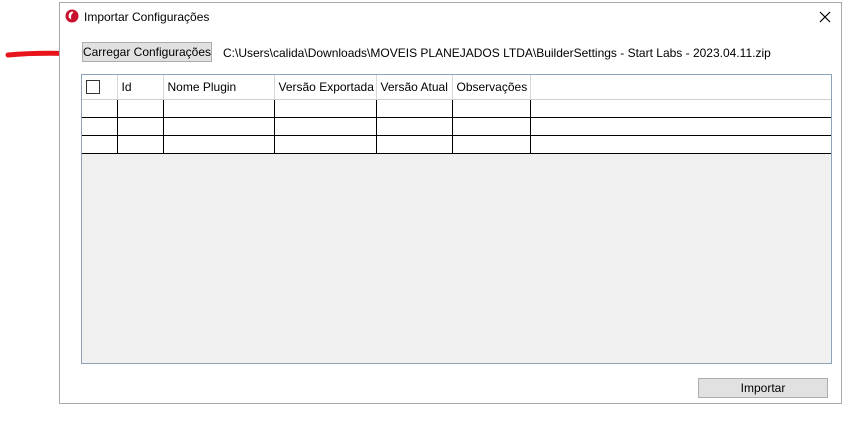  I want to click on select-all-header, so click(100, 87).